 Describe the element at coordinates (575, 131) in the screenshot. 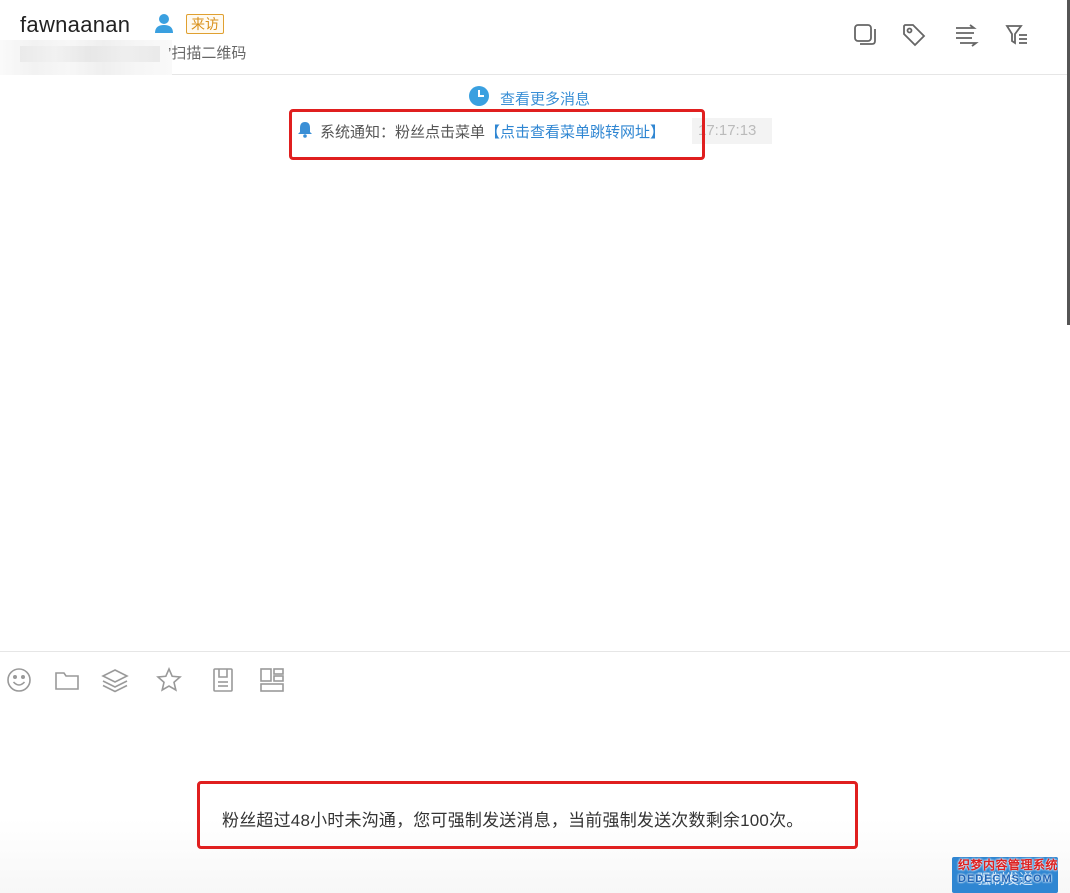

I see `menu-url-link: 【点击查看菜单跳转网址】` at that location.